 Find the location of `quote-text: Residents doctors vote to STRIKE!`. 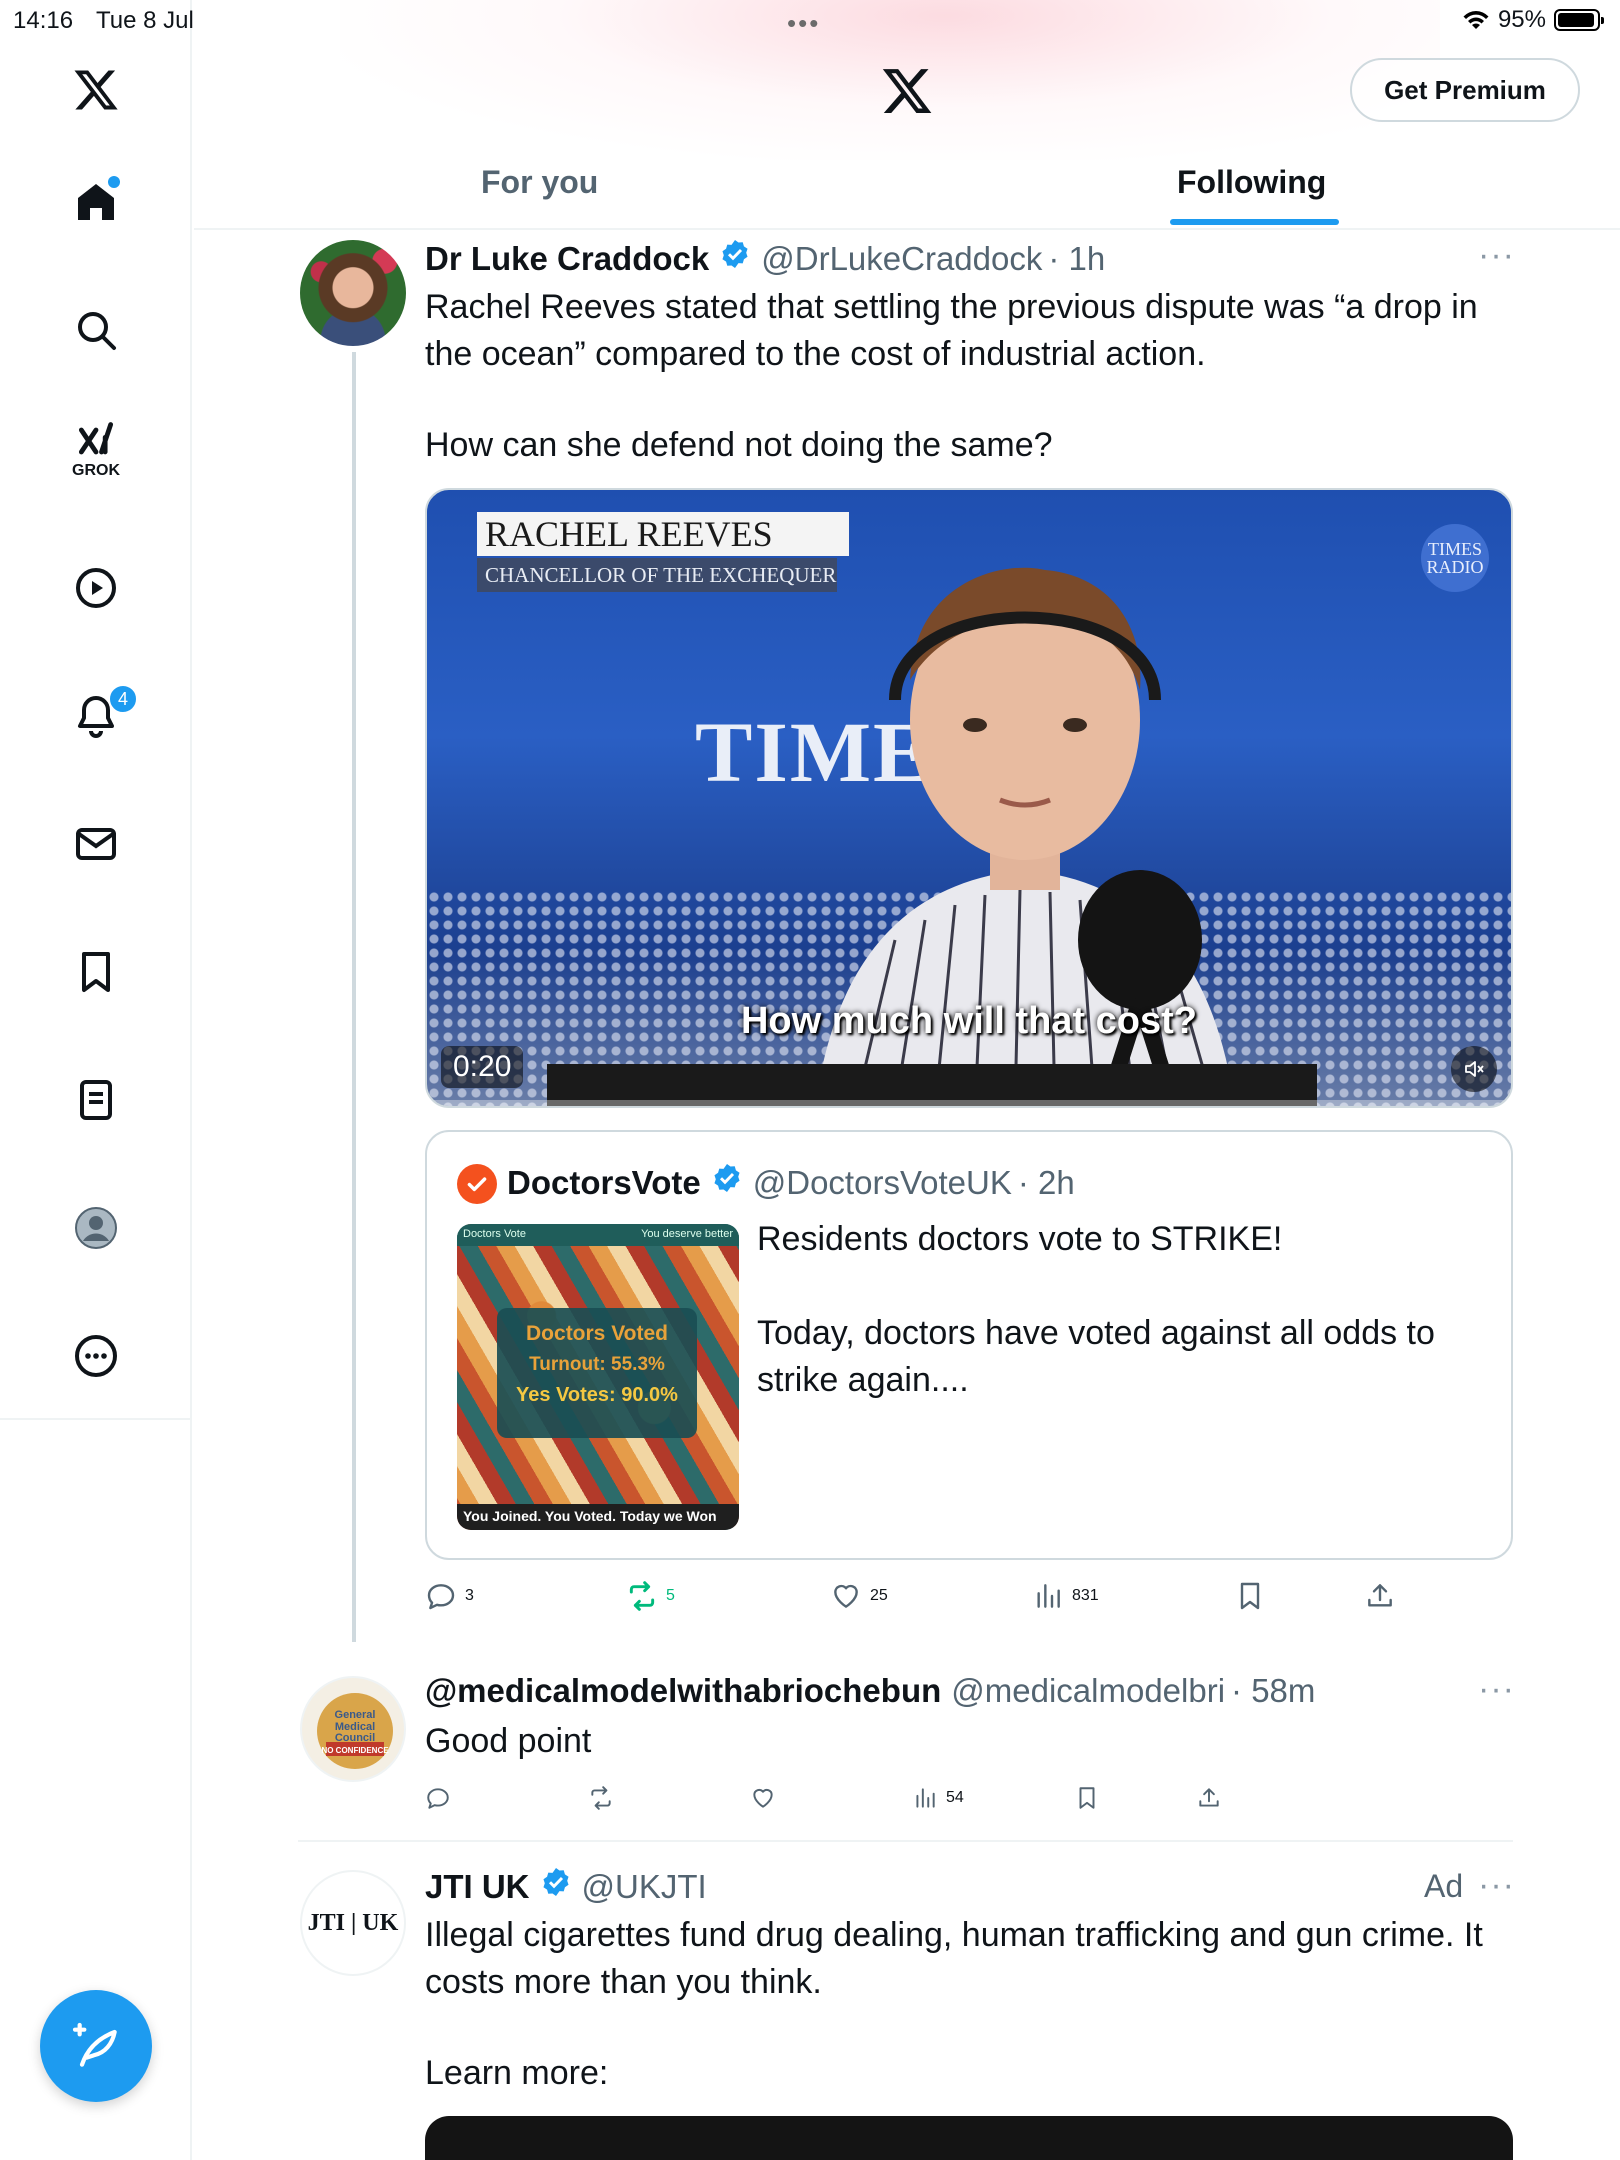

quote-text: Residents doctors vote to STRIKE! is located at coordinates (1020, 1239).